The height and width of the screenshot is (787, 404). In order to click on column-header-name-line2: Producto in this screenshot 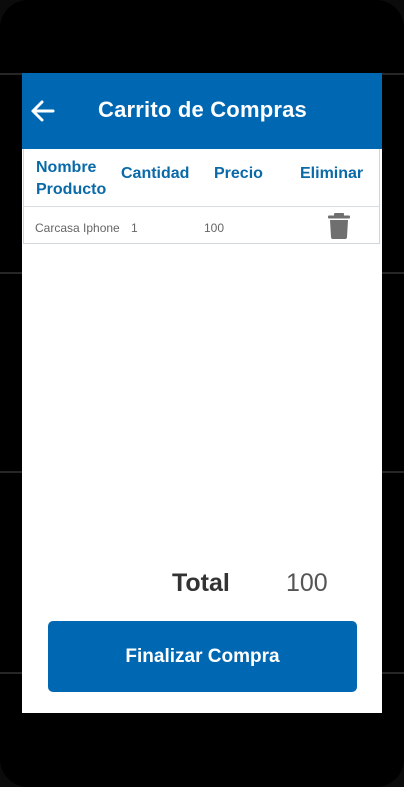, I will do `click(71, 189)`.